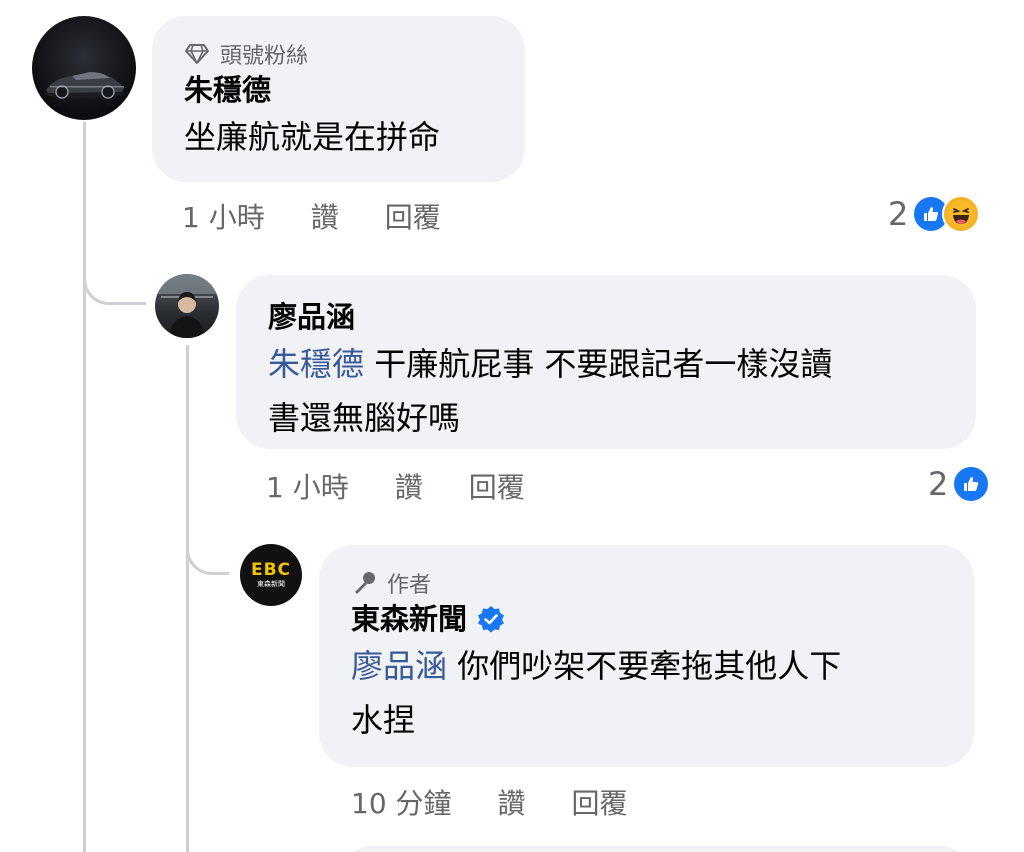 The height and width of the screenshot is (852, 1024). Describe the element at coordinates (338, 54) in the screenshot. I see `top-fan-badge: 頭號粉絲` at that location.